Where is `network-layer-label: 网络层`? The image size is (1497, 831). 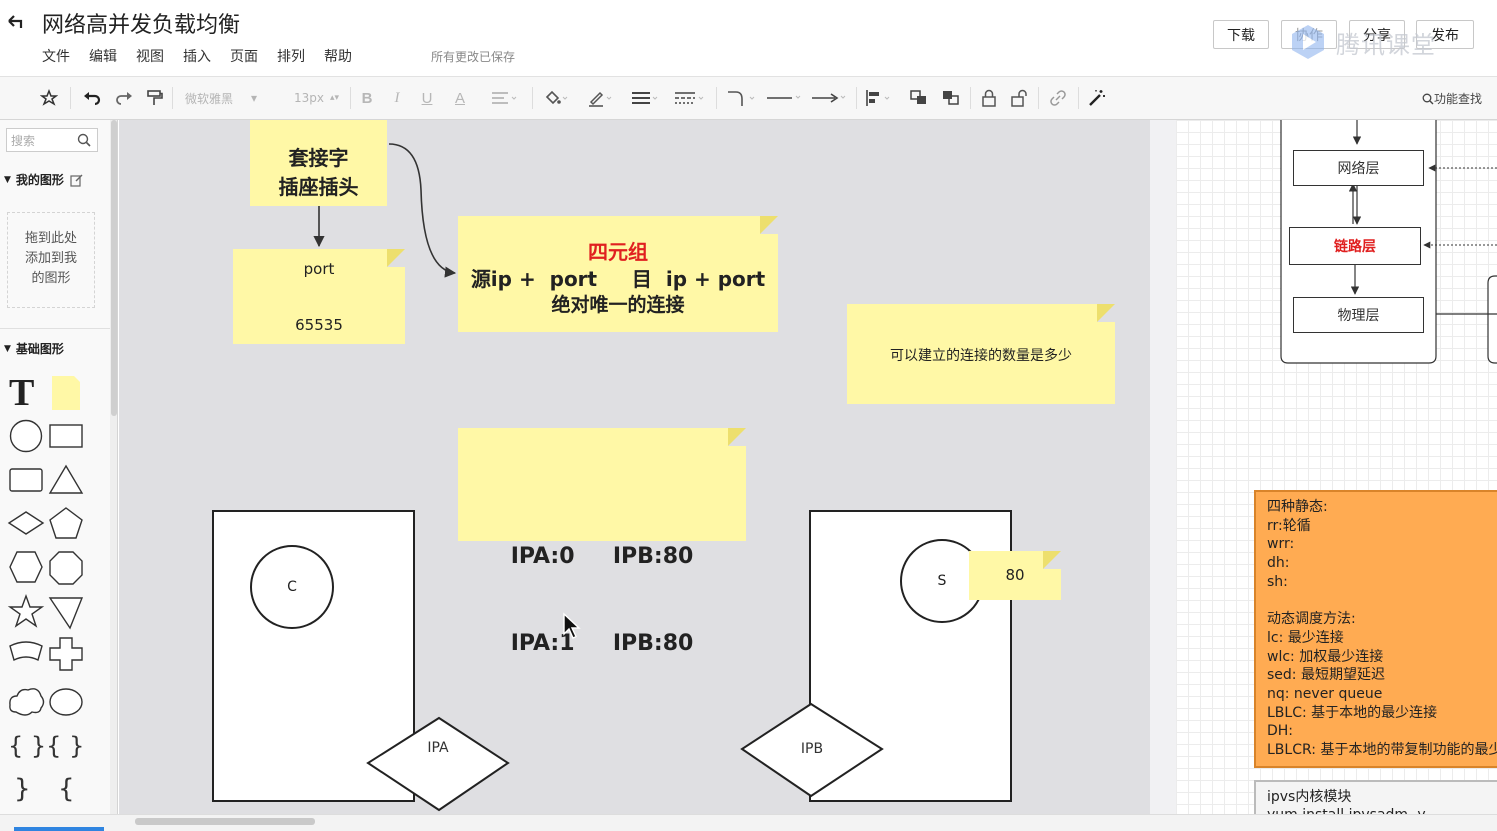
network-layer-label: 网络层 is located at coordinates (1358, 169).